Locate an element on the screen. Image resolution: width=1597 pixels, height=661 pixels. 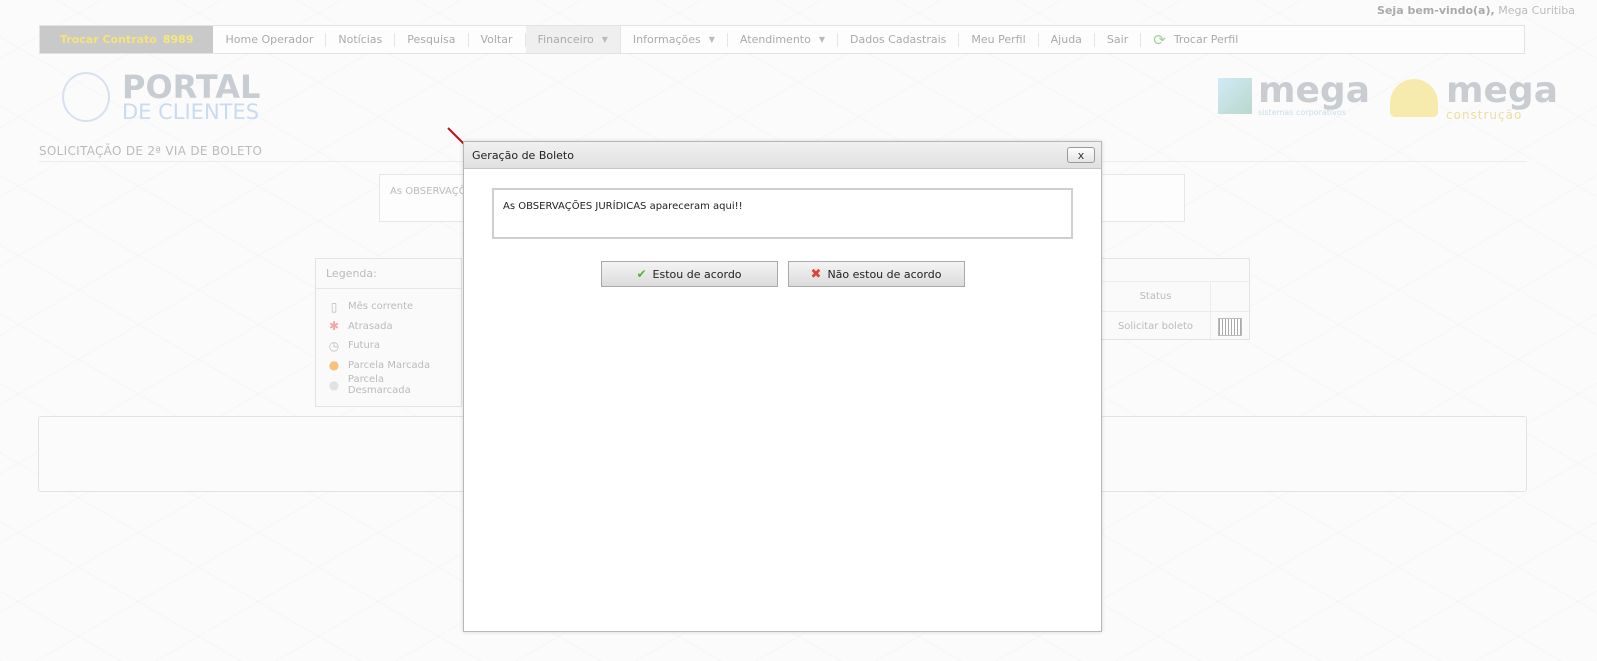
page-title: SOLICITAÇÃO DE 2ª VIA DE BOLETO is located at coordinates (151, 151).